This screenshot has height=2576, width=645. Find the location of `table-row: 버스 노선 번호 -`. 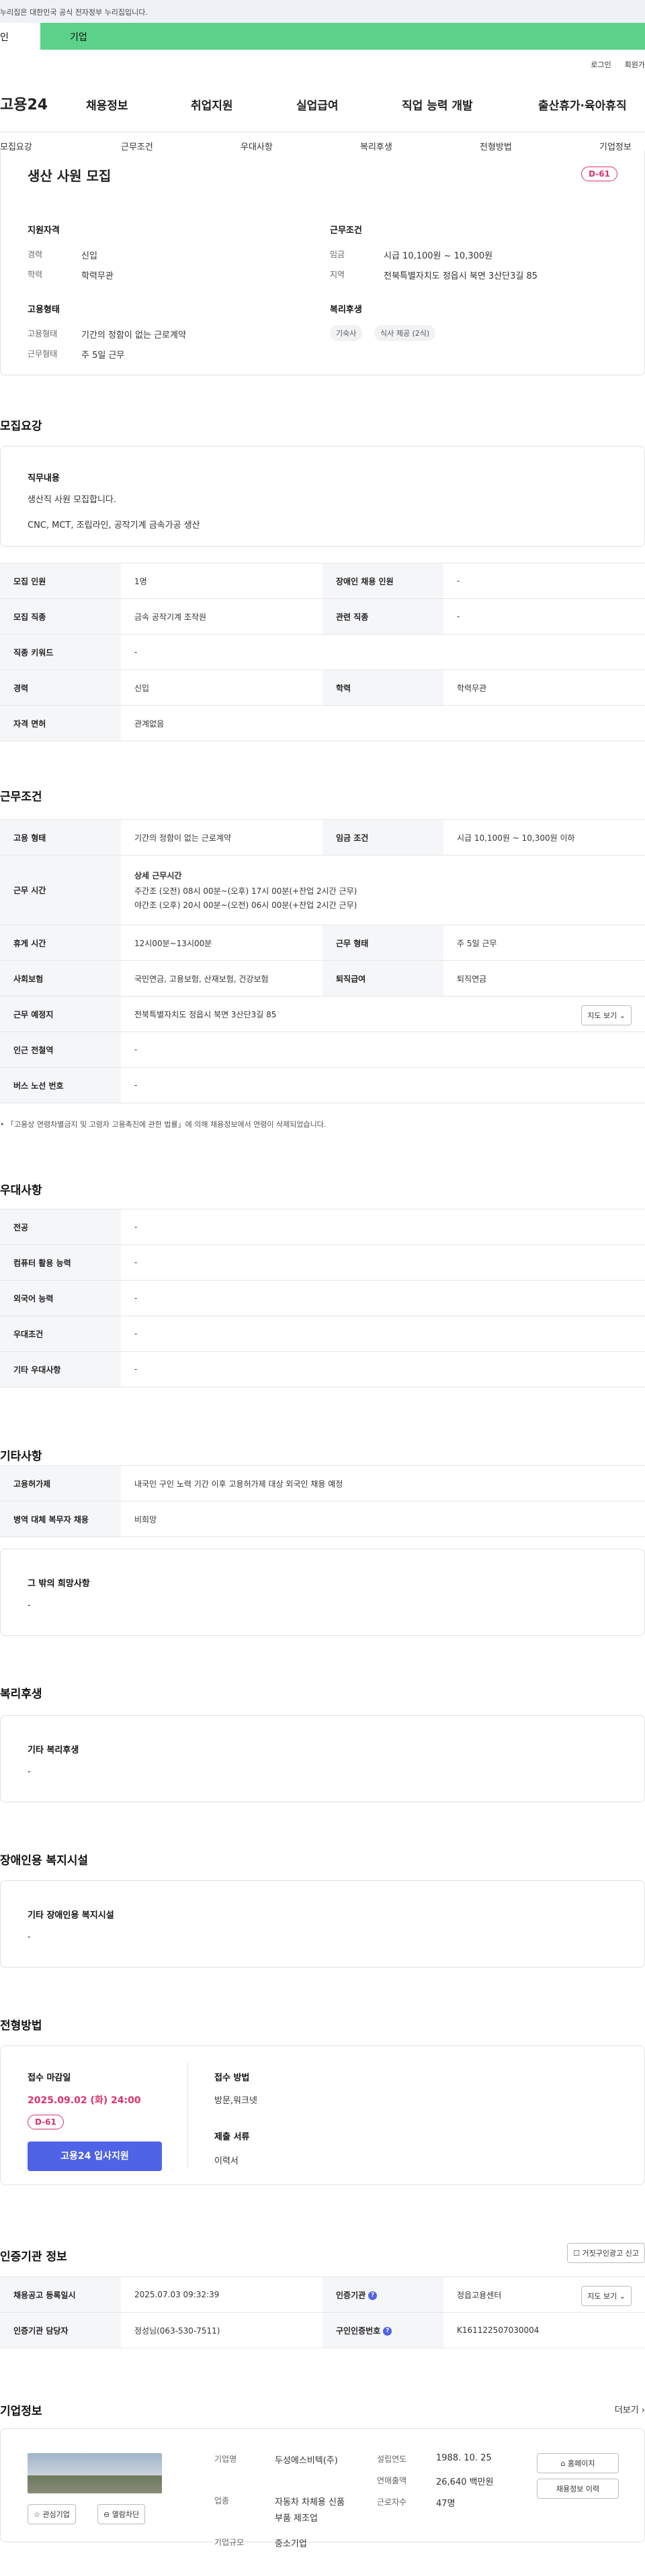

table-row: 버스 노선 번호 - is located at coordinates (322, 1085).